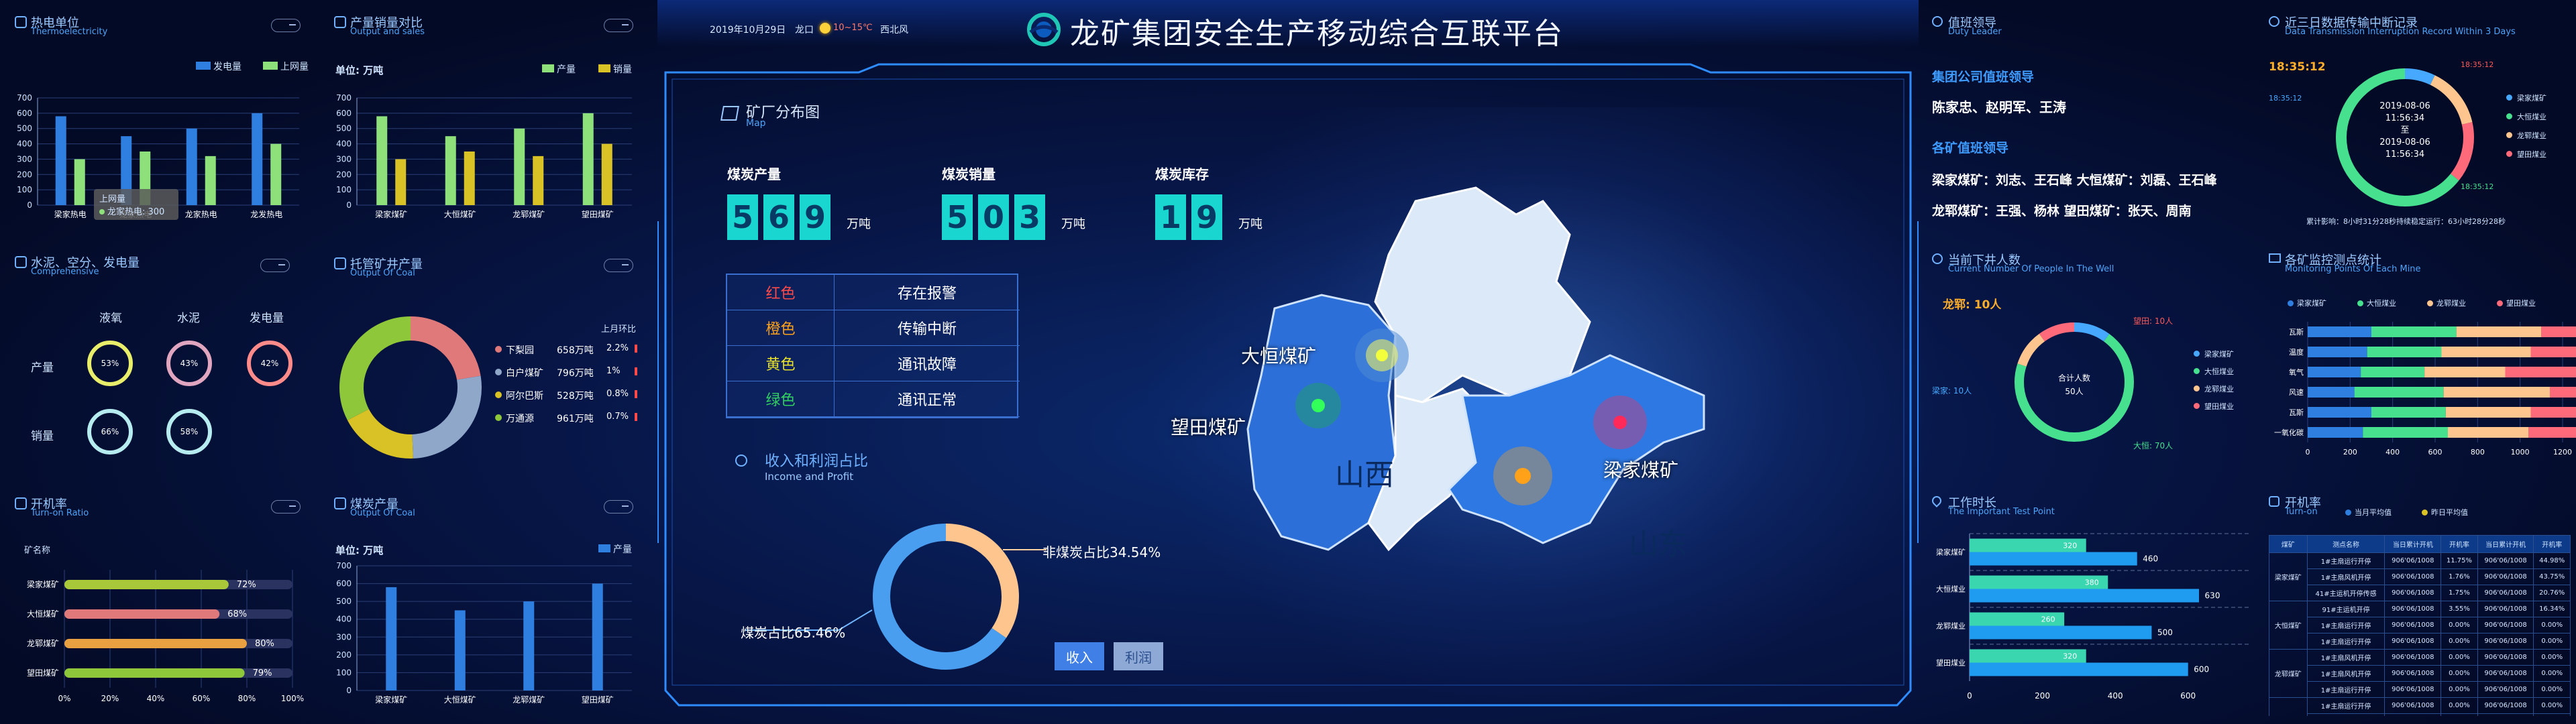  Describe the element at coordinates (201, 214) in the screenshot. I see `x-tick-label: 龙家热电` at that location.